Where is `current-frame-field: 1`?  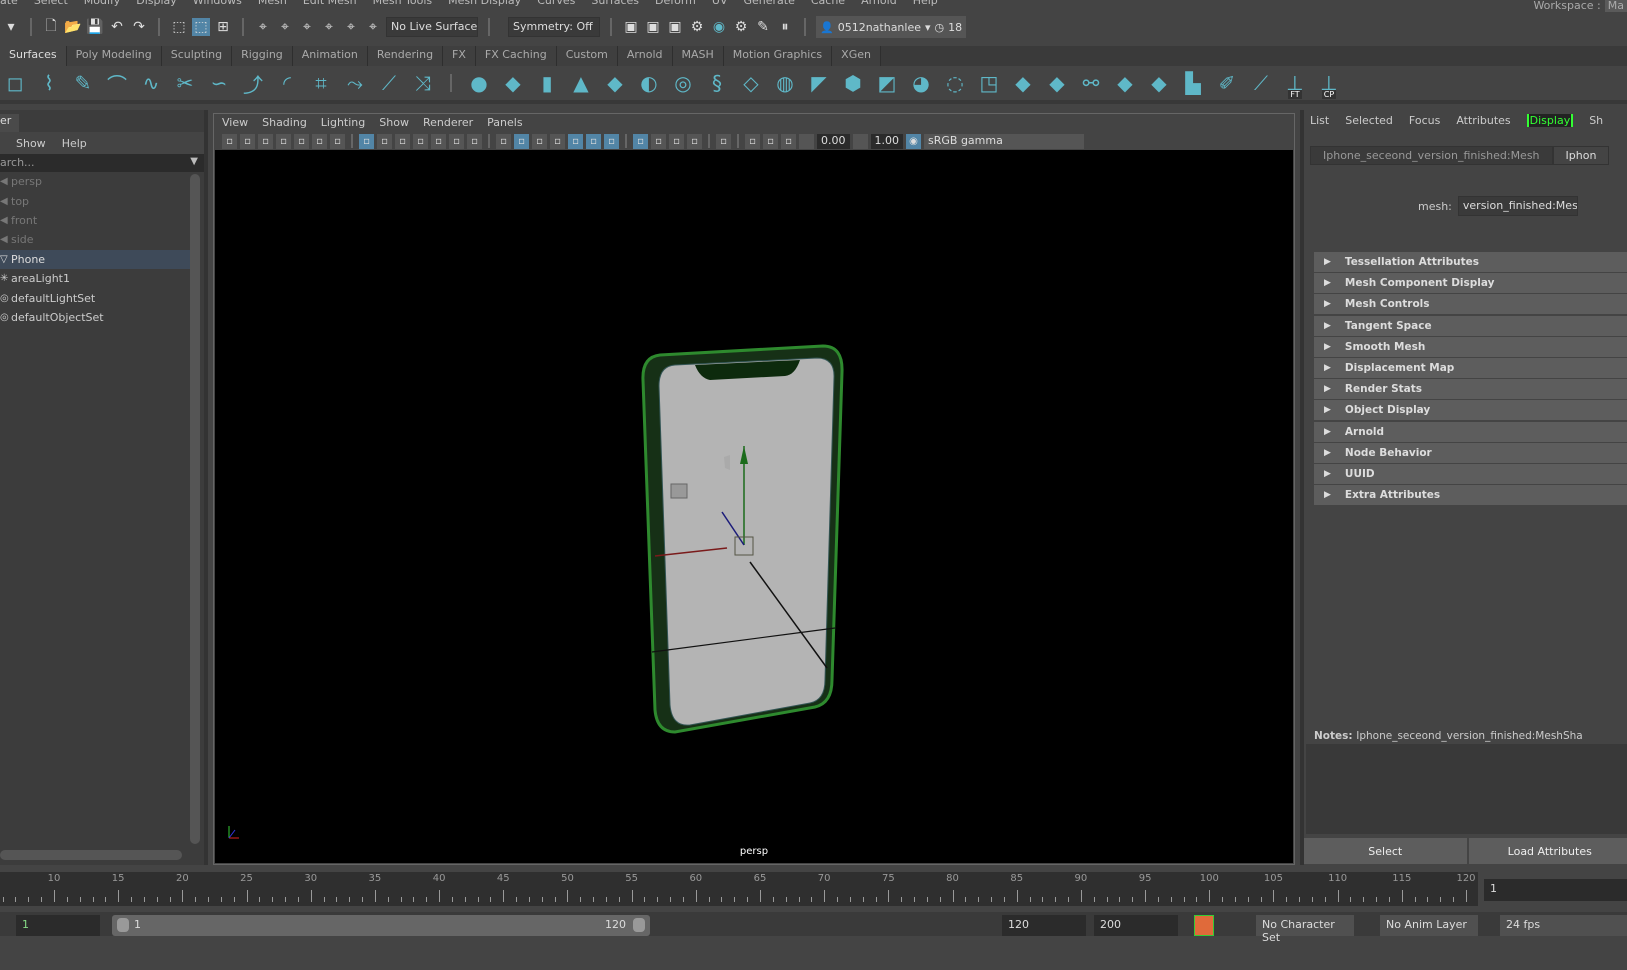
current-frame-field: 1 is located at coordinates (1555, 890).